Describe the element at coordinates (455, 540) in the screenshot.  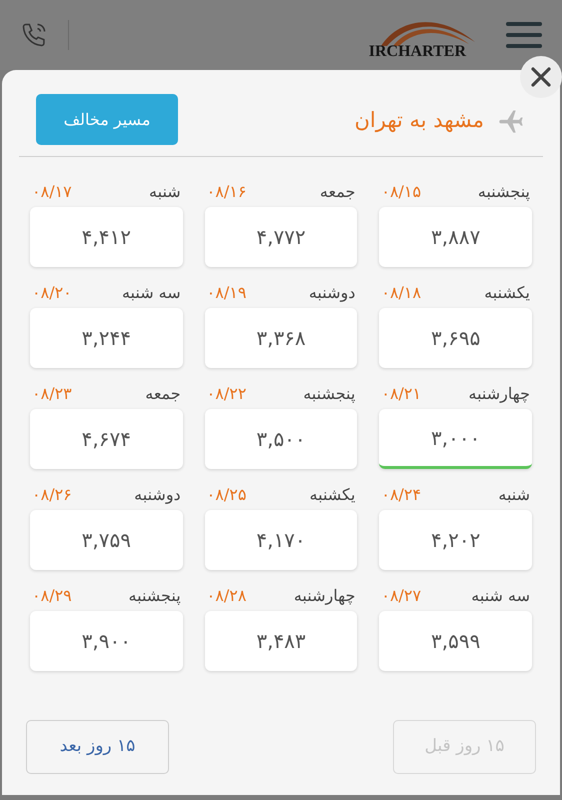
I see `price-button: ۴,۲۰۲` at that location.